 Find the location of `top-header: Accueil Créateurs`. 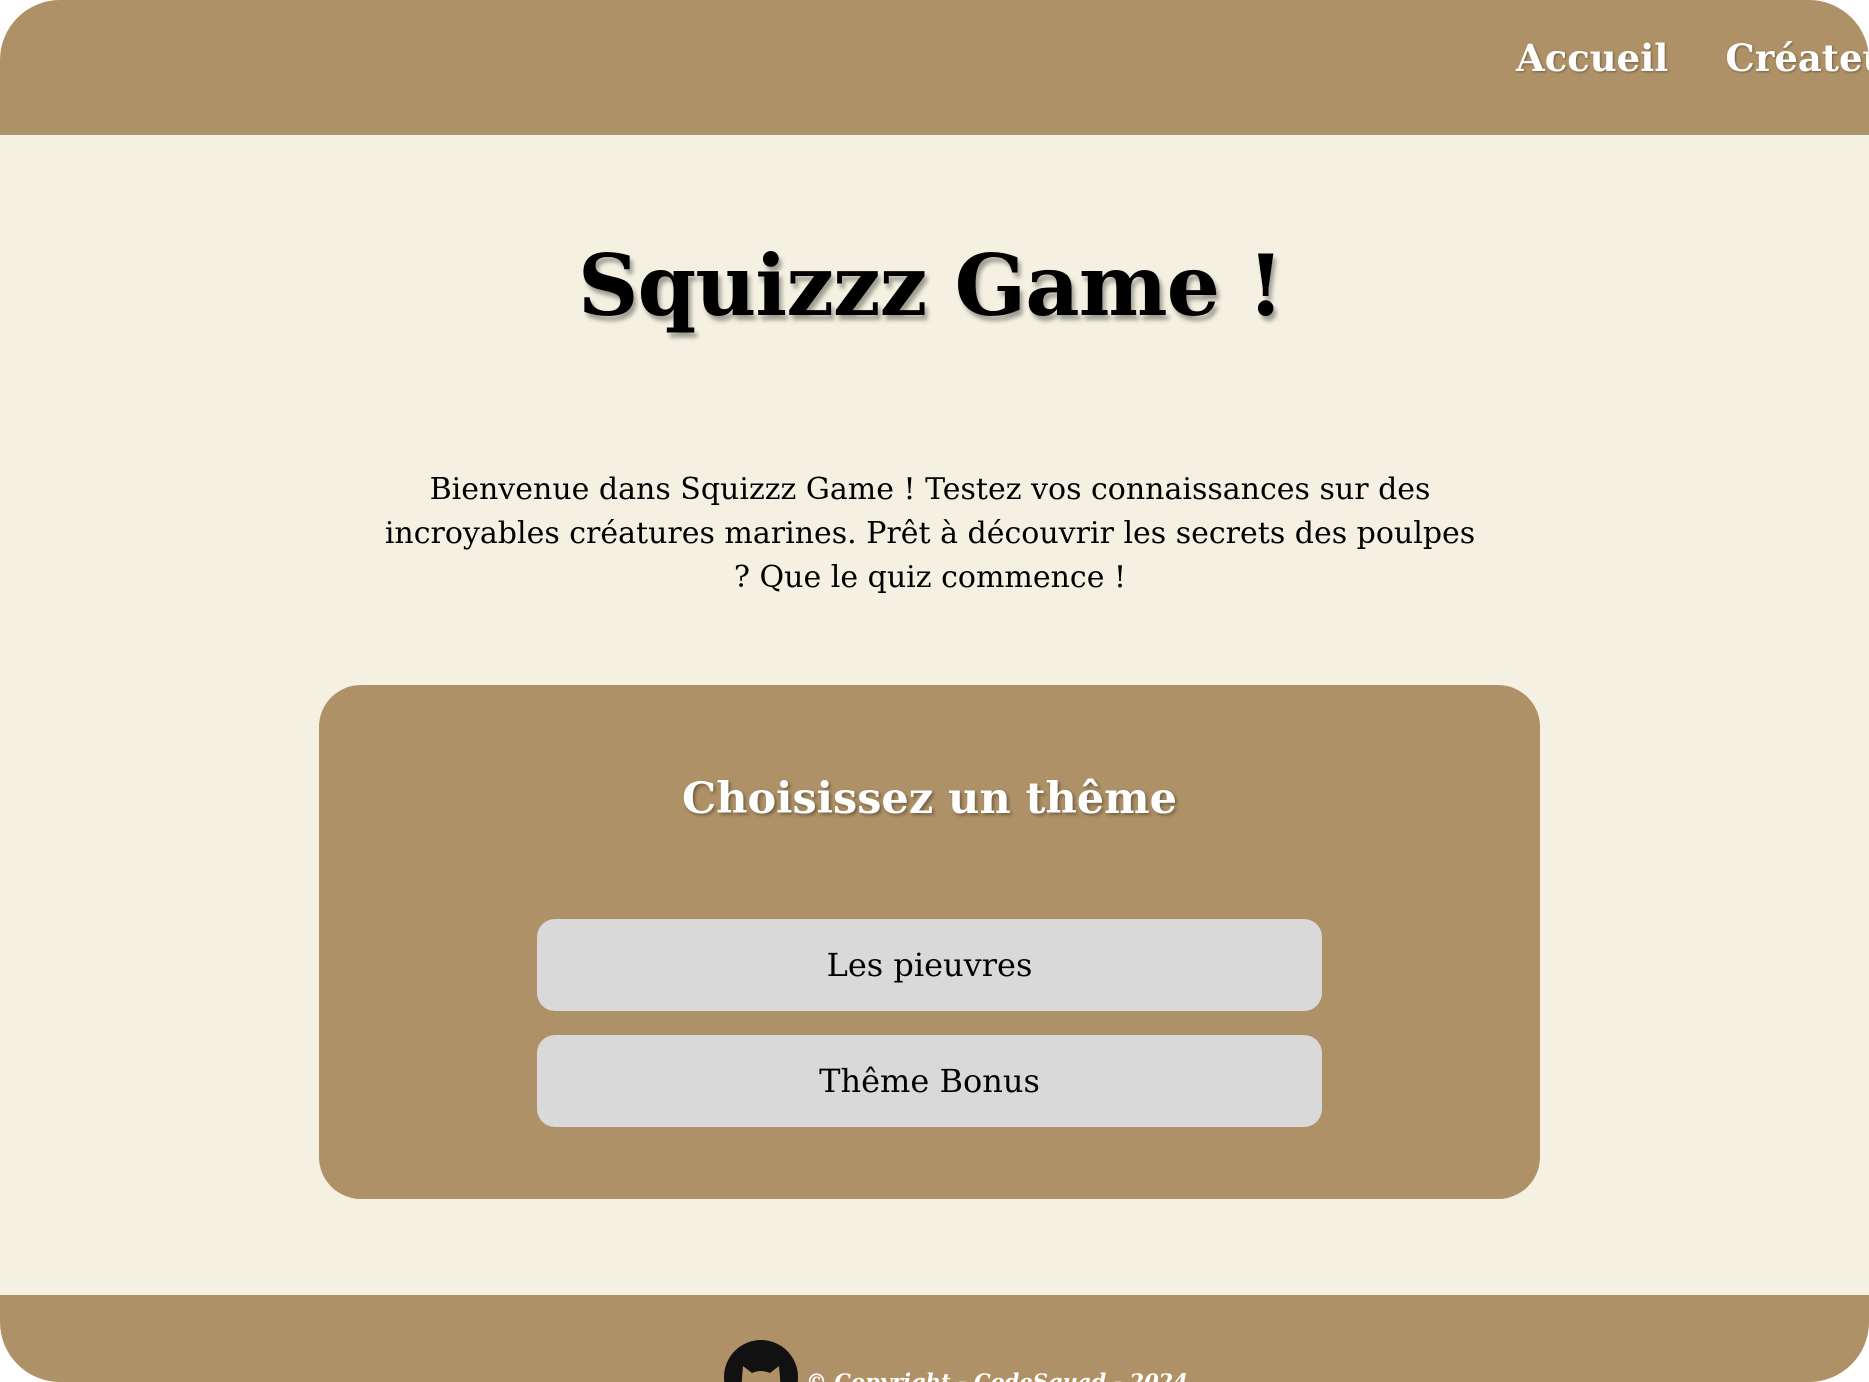

top-header: Accueil Créateurs is located at coordinates (934, 67).